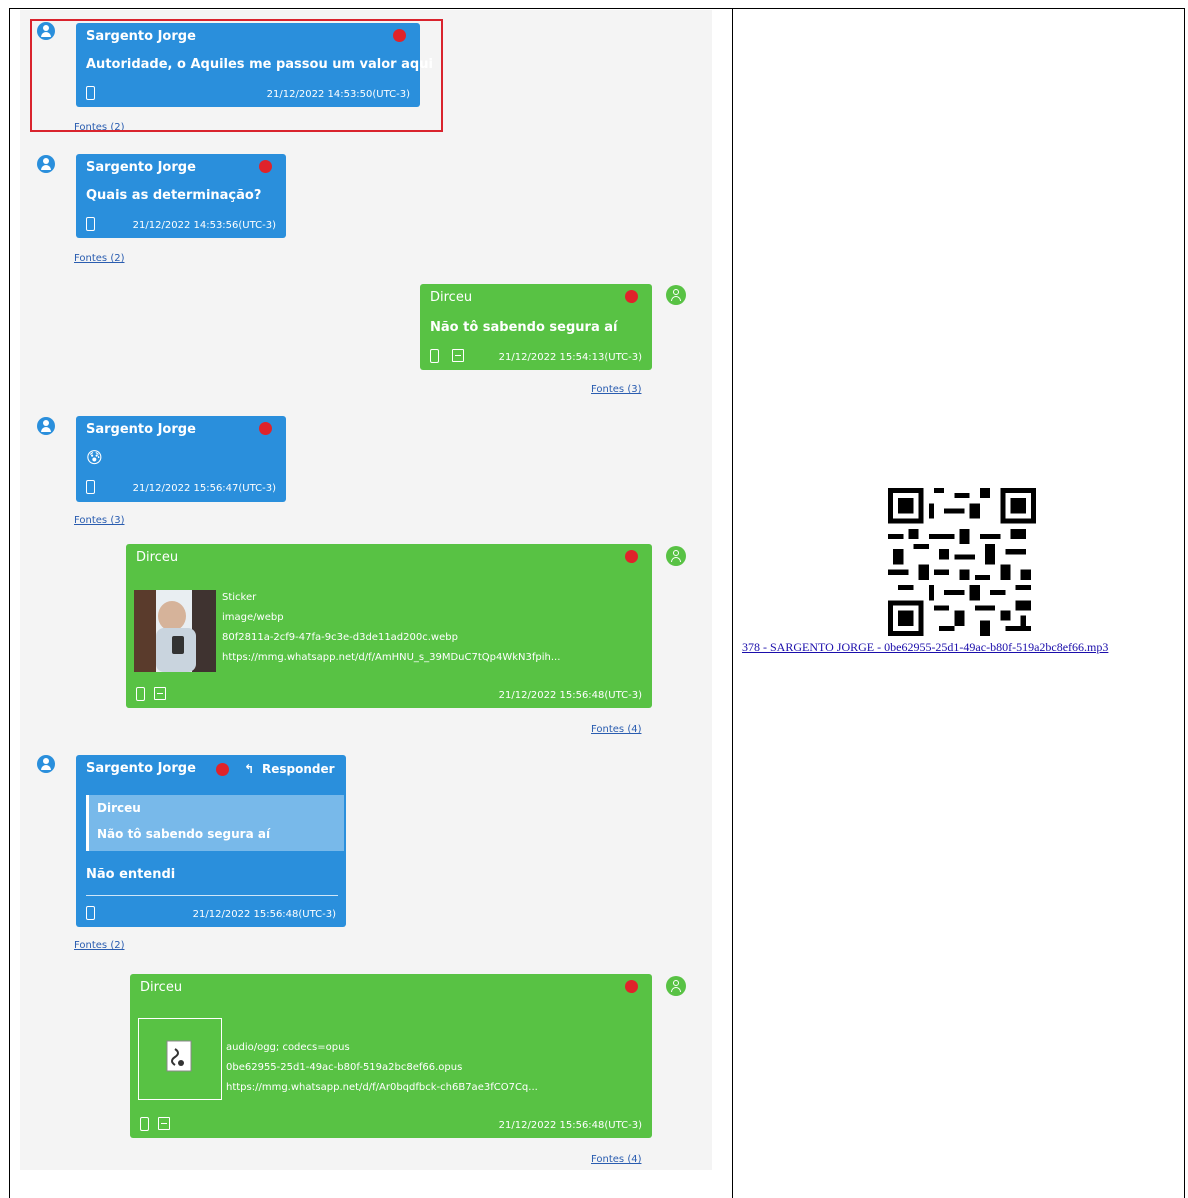  What do you see at coordinates (236, 75) in the screenshot?
I see `highlight-box` at bounding box center [236, 75].